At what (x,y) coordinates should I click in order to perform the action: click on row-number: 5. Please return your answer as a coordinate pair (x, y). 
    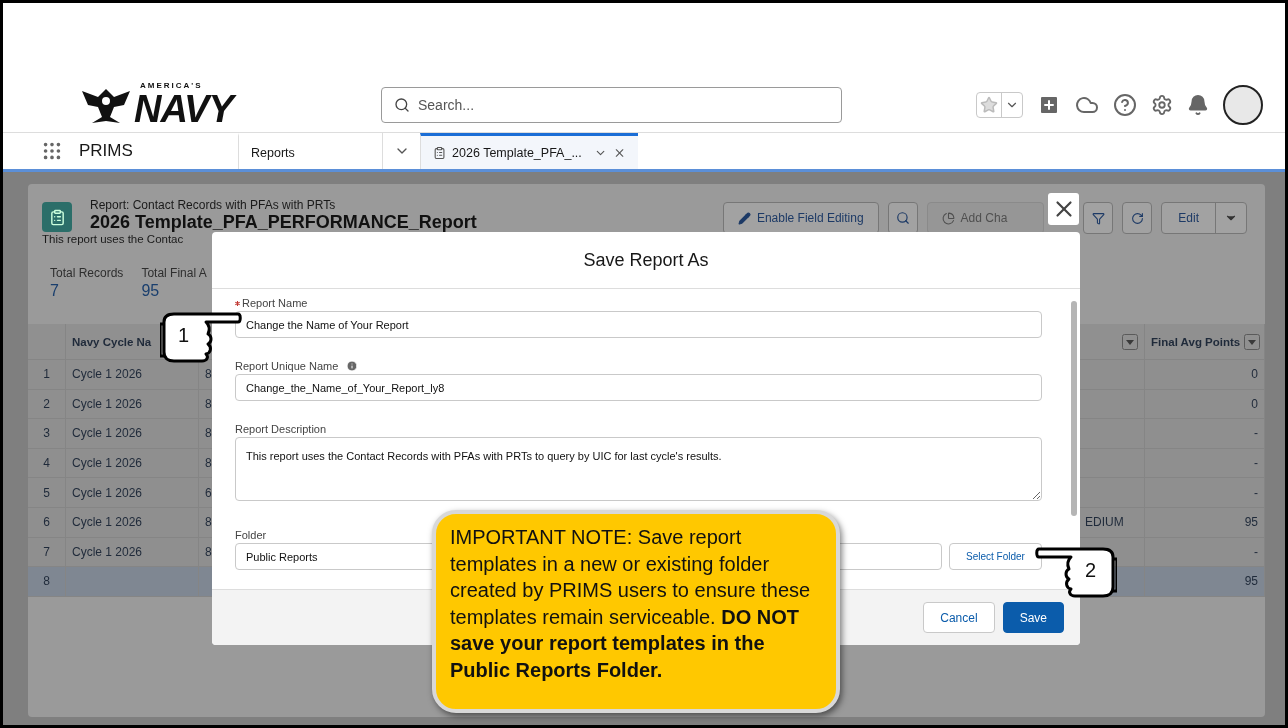
    Looking at the image, I should click on (47, 493).